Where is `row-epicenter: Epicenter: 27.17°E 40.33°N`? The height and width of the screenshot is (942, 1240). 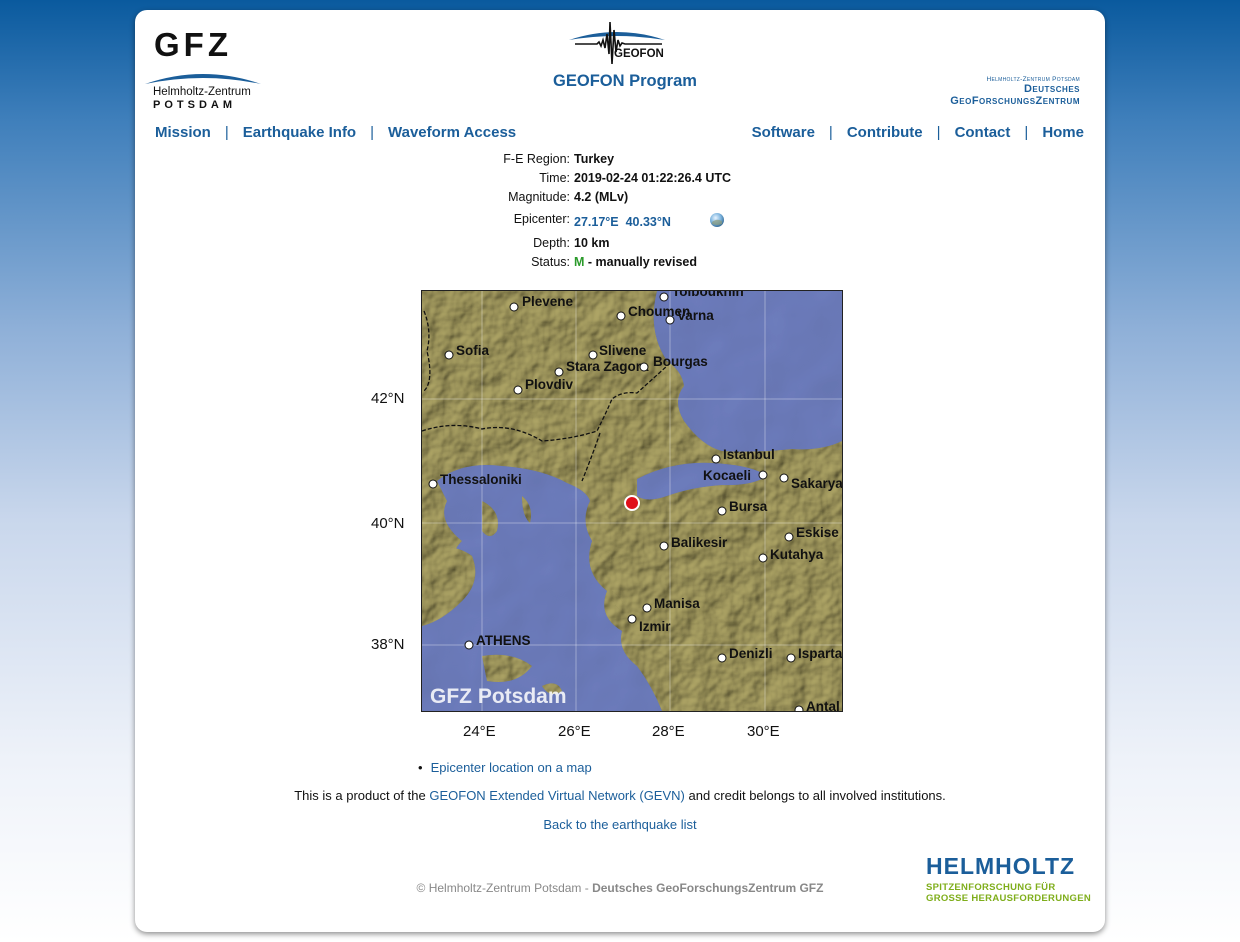
row-epicenter: Epicenter: 27.17°E 40.33°N is located at coordinates (605, 221).